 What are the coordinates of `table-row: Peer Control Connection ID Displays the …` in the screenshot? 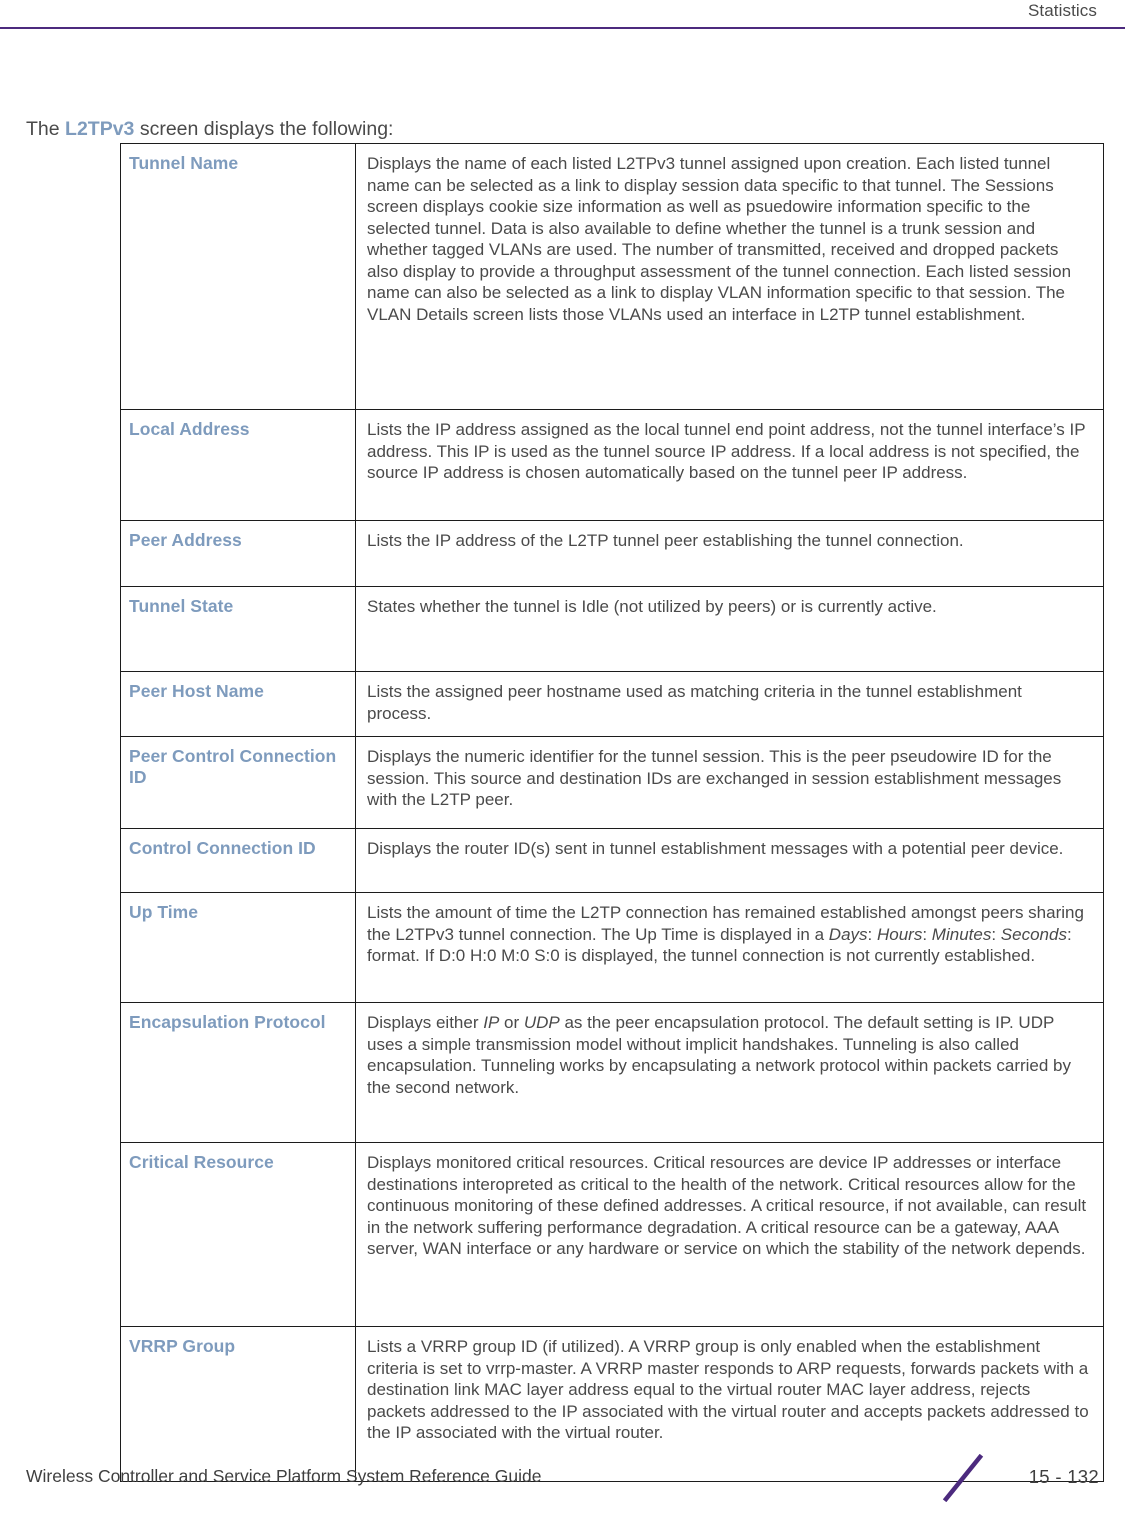 It's located at (612, 782).